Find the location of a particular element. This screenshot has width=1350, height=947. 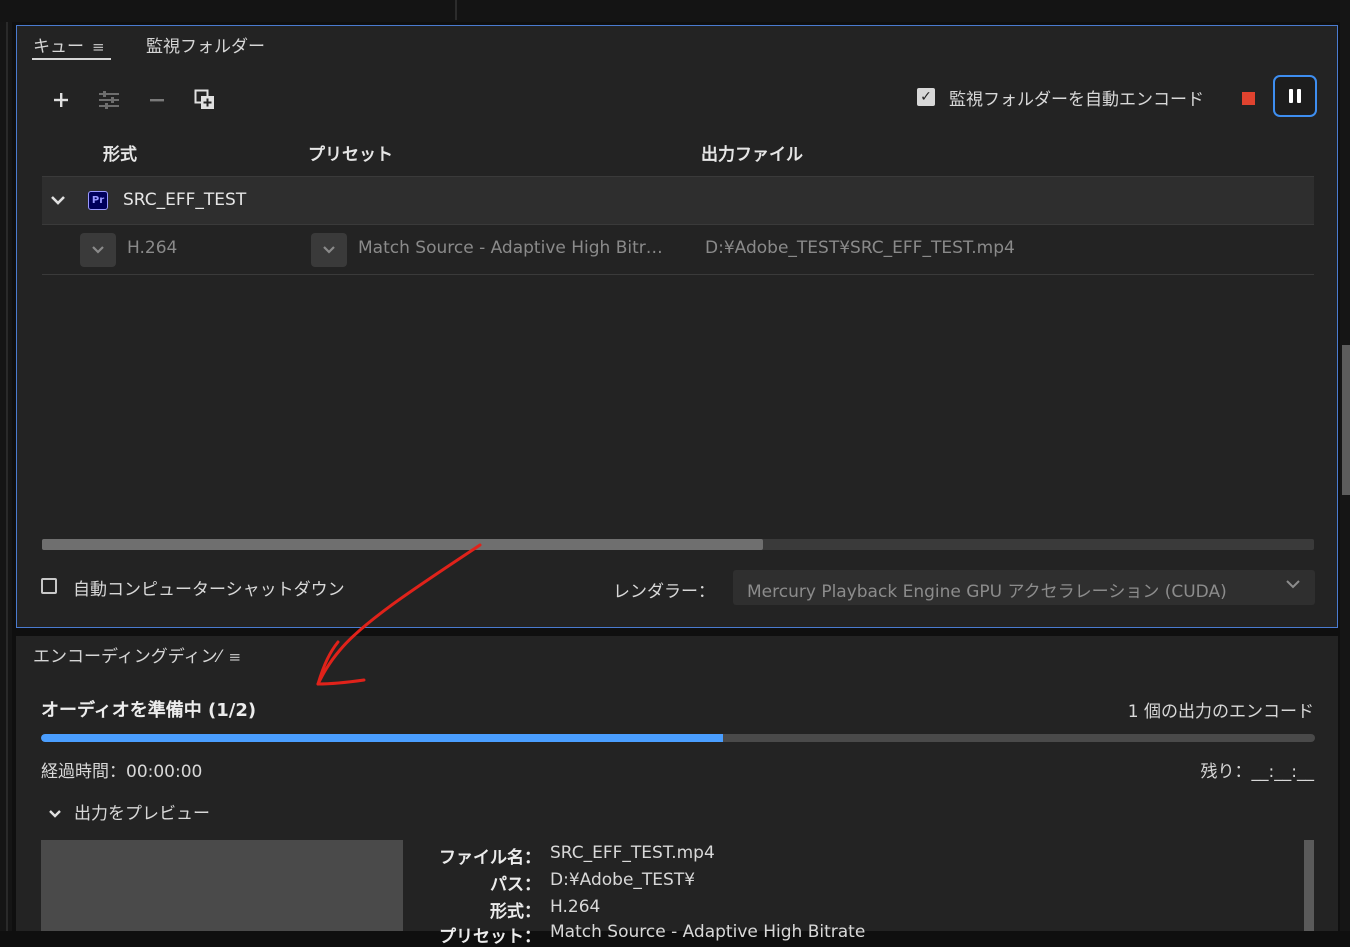

auto-shutdown-checkbox is located at coordinates (49, 586).